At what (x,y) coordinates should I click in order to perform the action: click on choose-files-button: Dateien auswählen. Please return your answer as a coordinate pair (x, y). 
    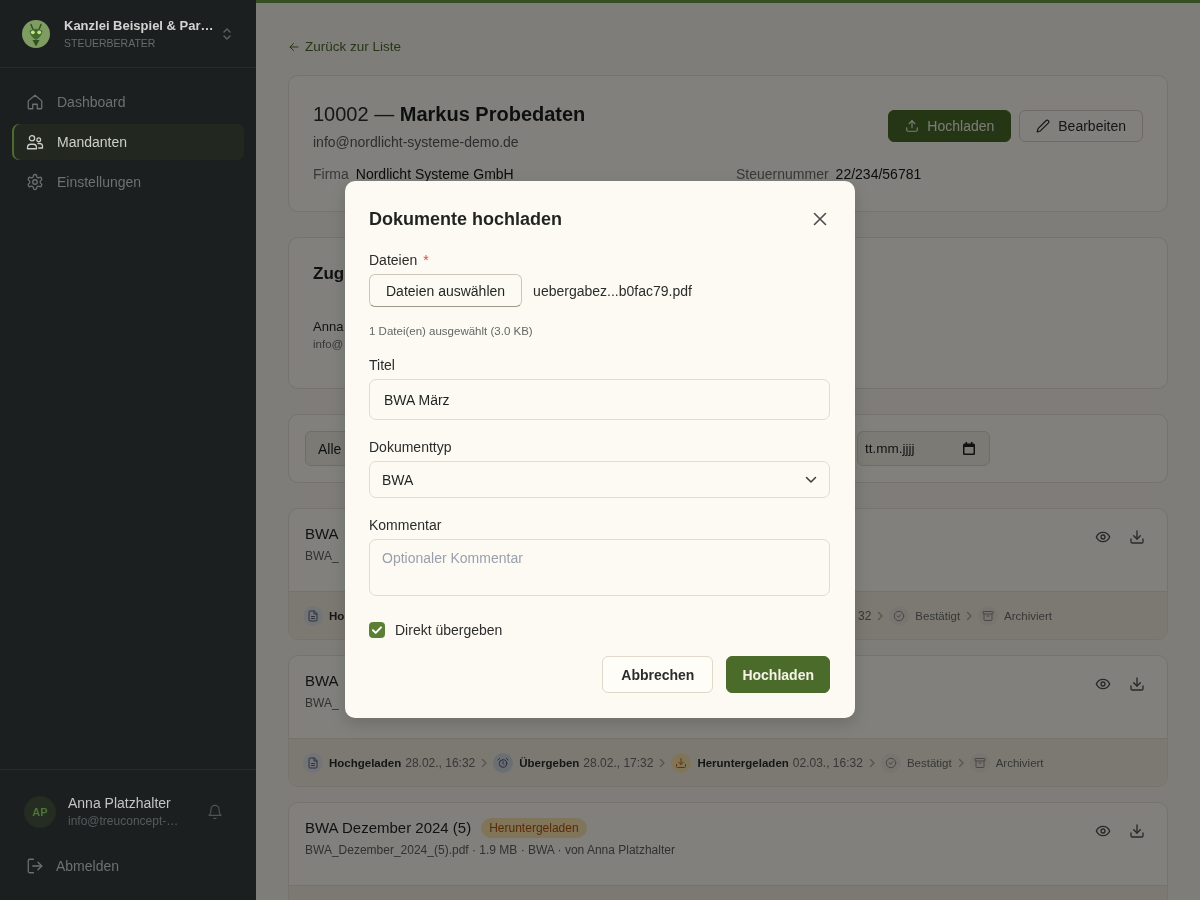
    Looking at the image, I should click on (446, 290).